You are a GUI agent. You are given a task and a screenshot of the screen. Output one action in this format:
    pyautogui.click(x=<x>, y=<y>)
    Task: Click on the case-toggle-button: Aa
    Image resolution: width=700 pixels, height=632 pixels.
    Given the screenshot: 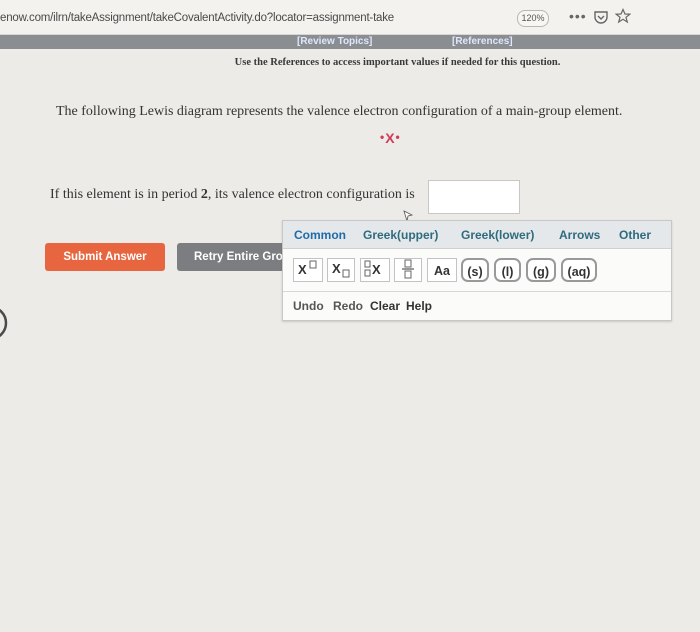 What is the action you would take?
    pyautogui.click(x=442, y=270)
    